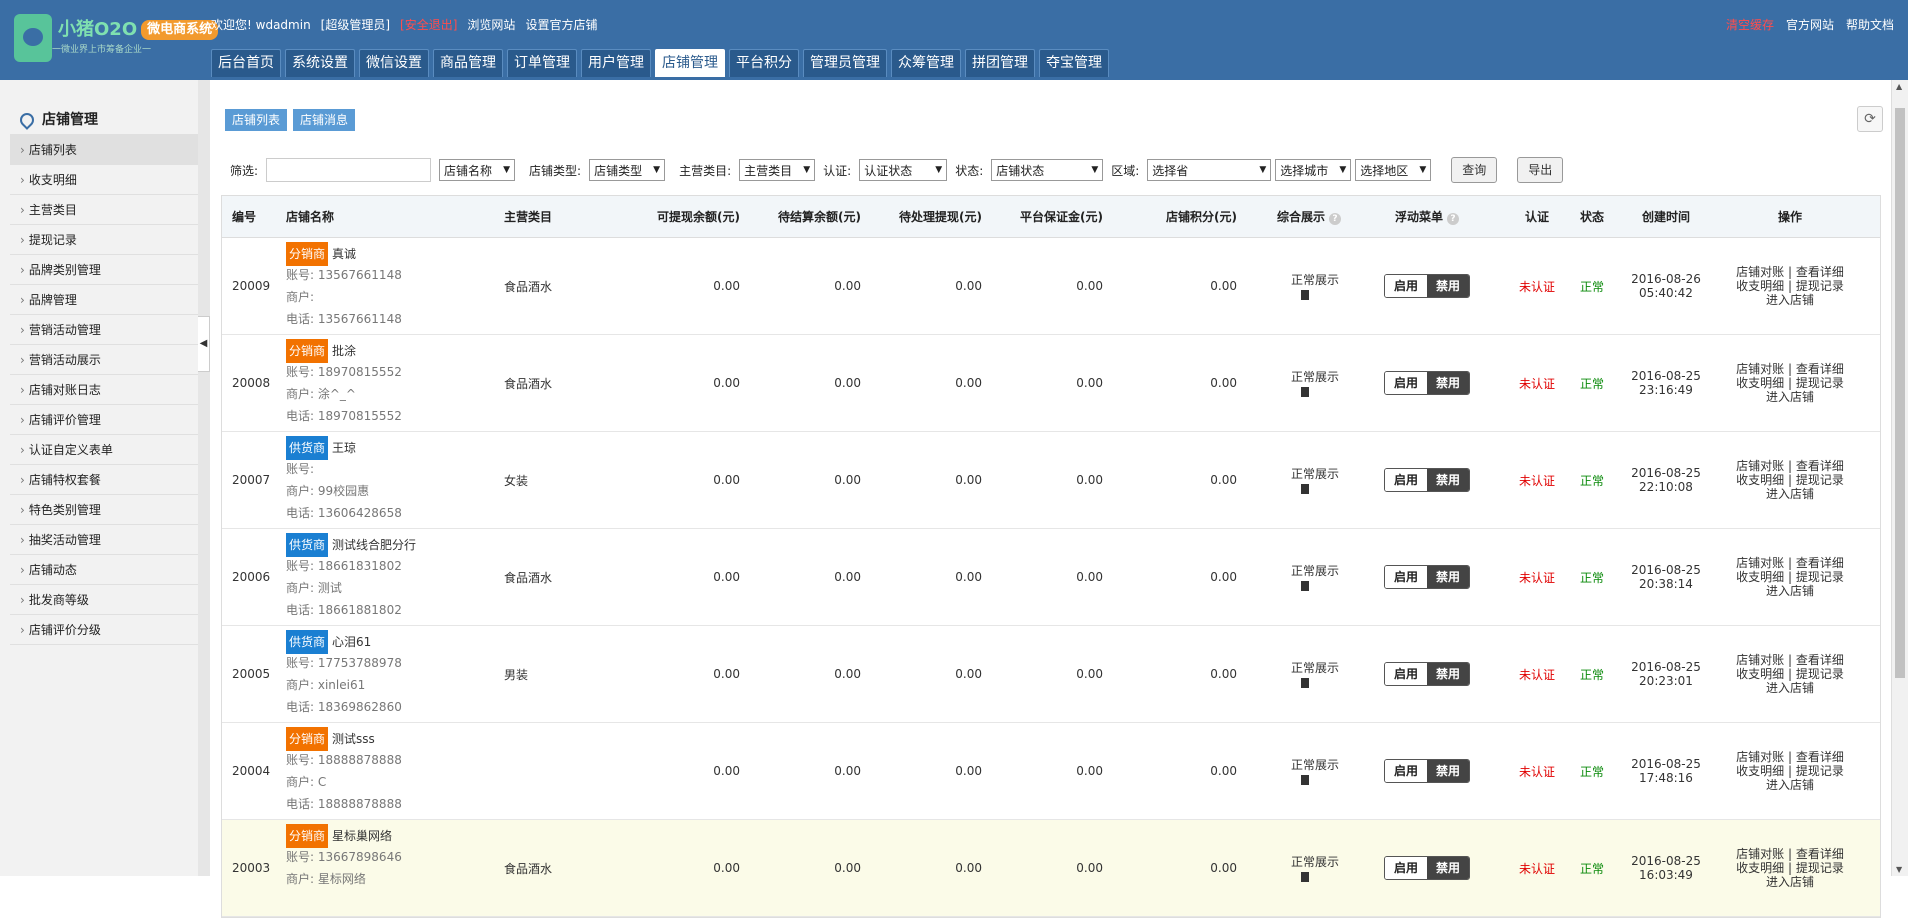 The height and width of the screenshot is (918, 1908). Describe the element at coordinates (104, 480) in the screenshot. I see `sidebar-item-privilege-package: › 店铺特权套餐` at that location.